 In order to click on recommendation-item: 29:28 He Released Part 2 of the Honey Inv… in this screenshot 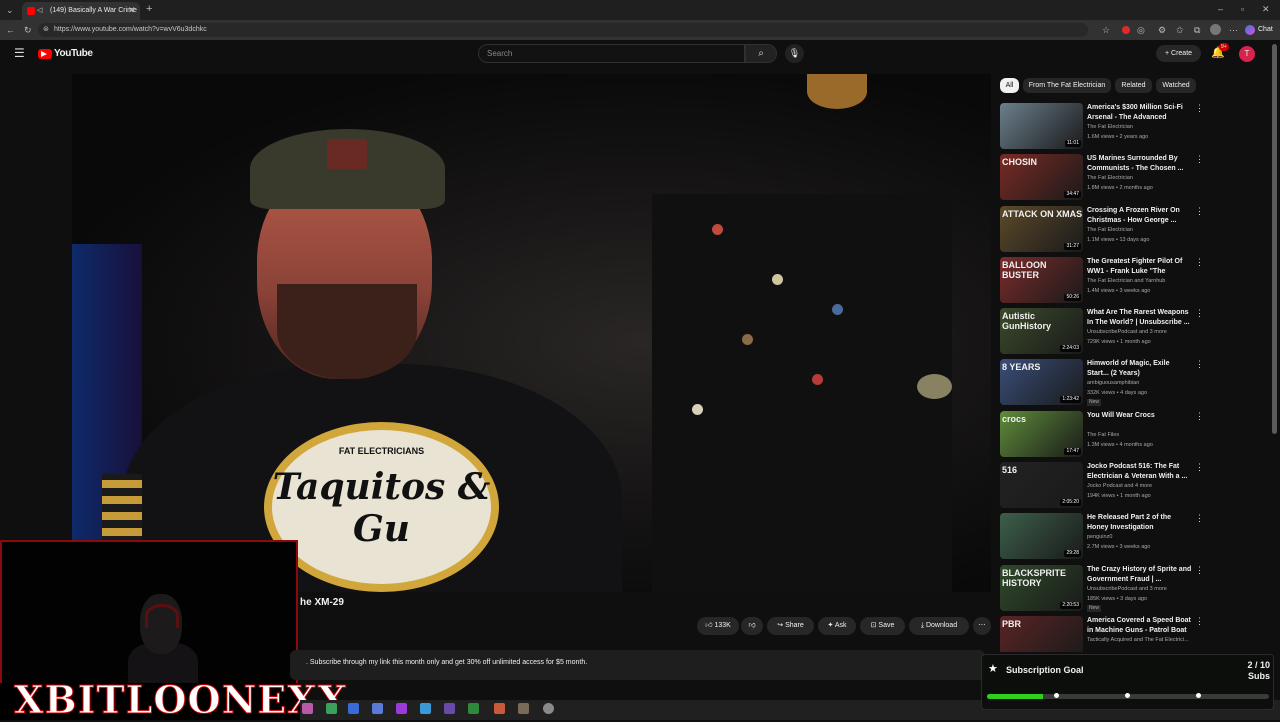, I will do `click(1130, 537)`.